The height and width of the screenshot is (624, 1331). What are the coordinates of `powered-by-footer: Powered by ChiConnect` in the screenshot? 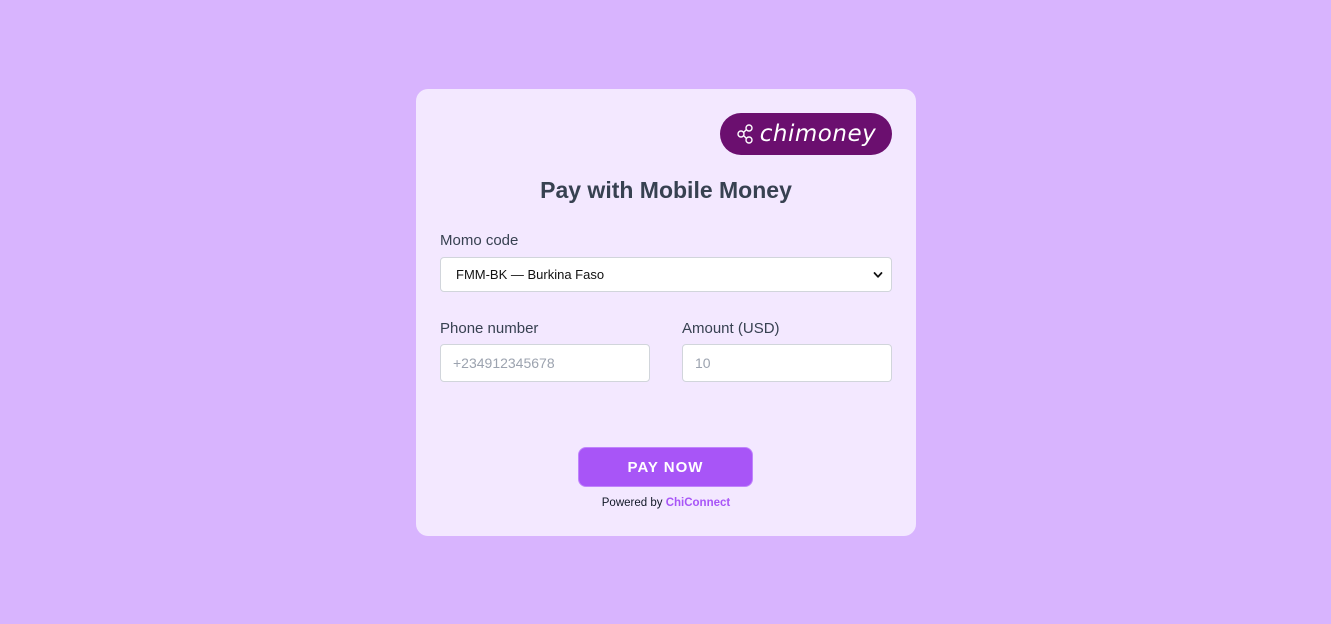 It's located at (666, 503).